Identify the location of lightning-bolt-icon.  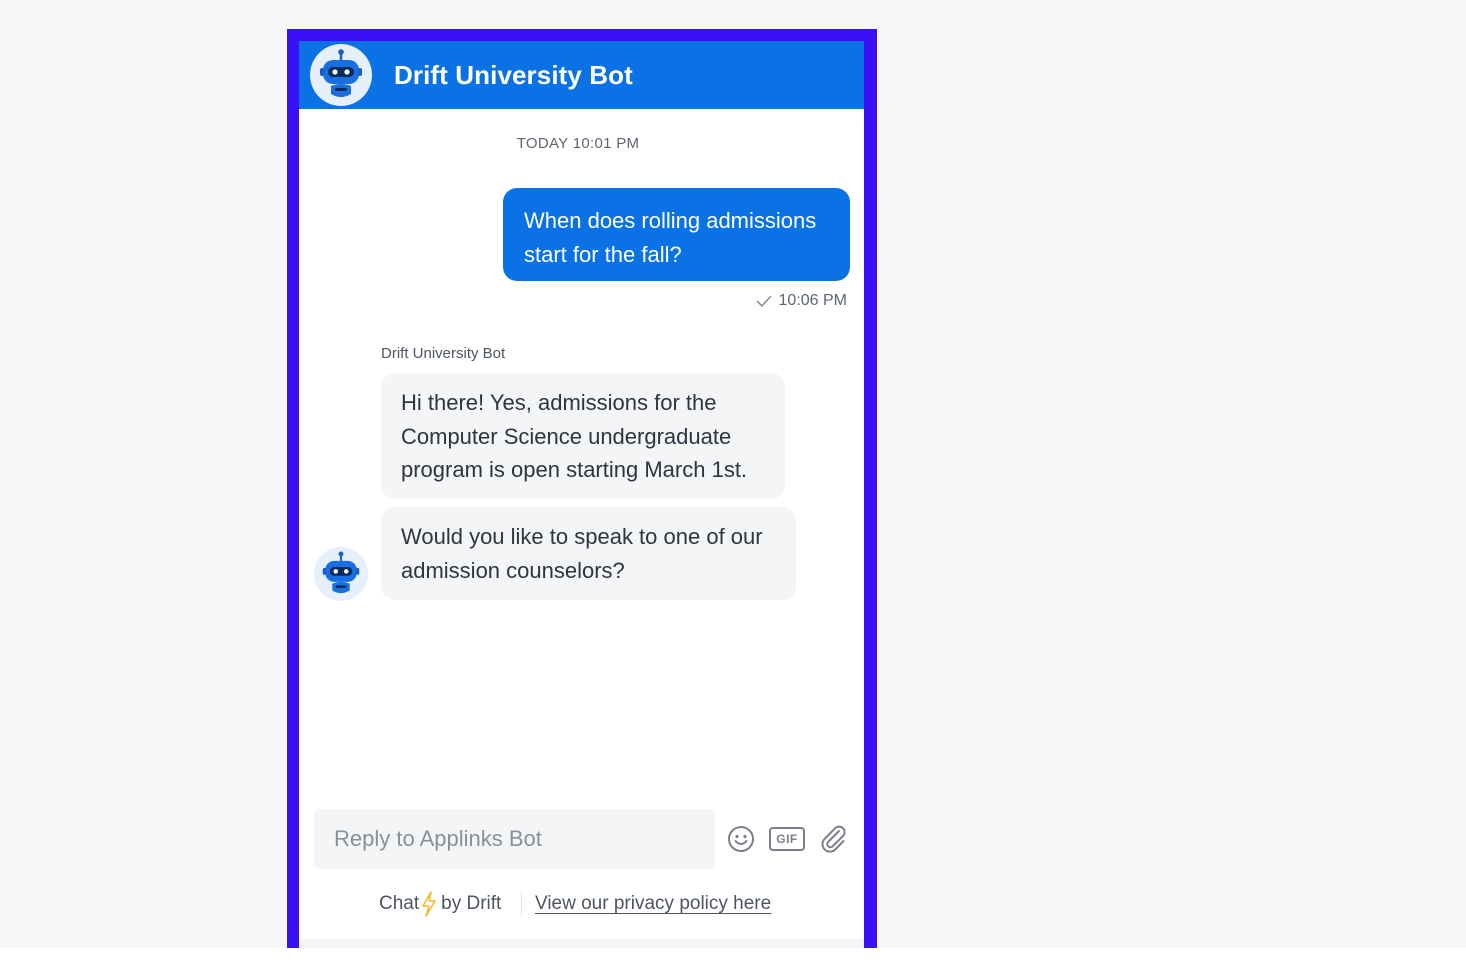
(429, 904).